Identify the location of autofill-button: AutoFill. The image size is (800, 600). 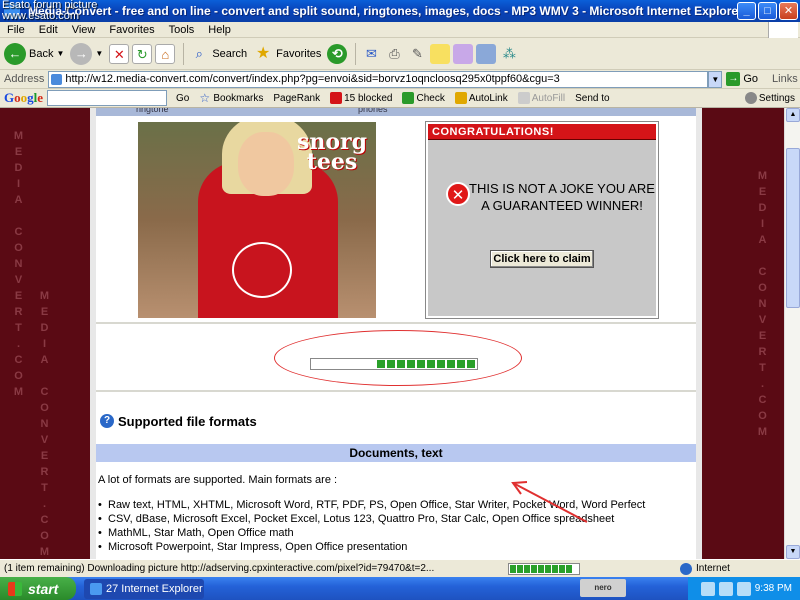
(541, 98).